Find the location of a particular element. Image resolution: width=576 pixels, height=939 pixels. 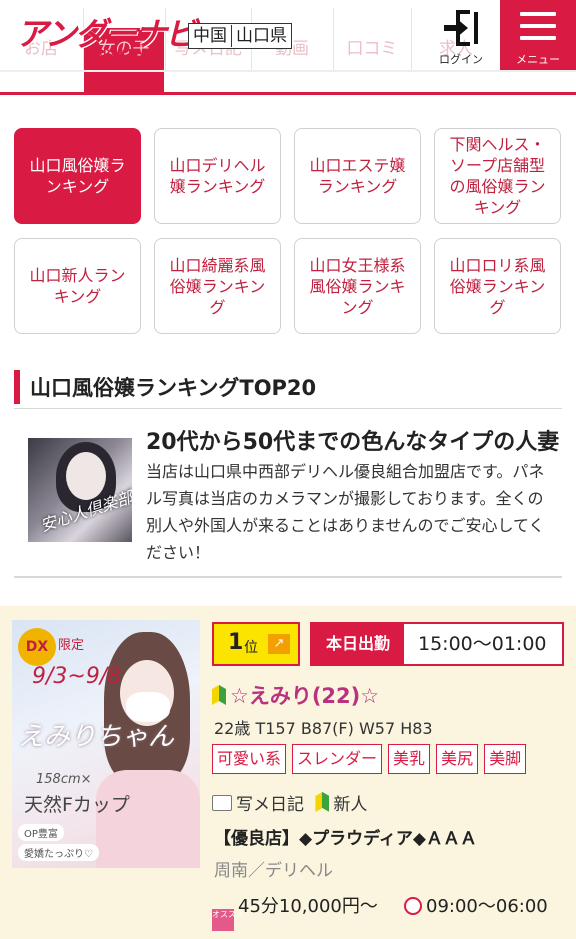

region-selector: 中国 山口県 is located at coordinates (240, 36).